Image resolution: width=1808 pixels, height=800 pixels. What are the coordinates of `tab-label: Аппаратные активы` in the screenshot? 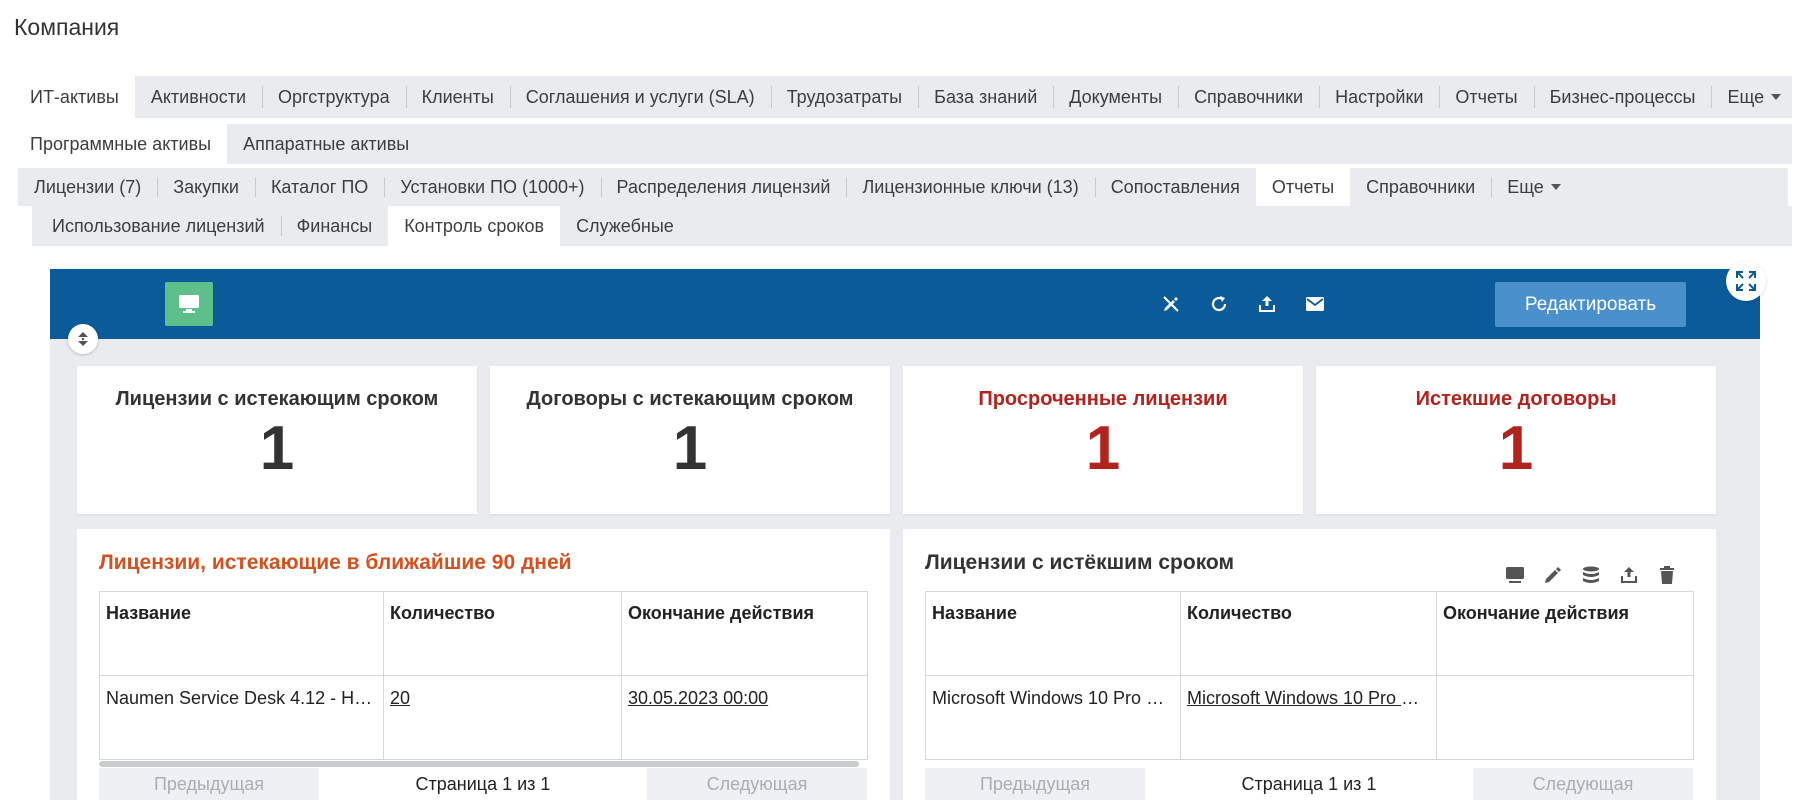 It's located at (326, 143).